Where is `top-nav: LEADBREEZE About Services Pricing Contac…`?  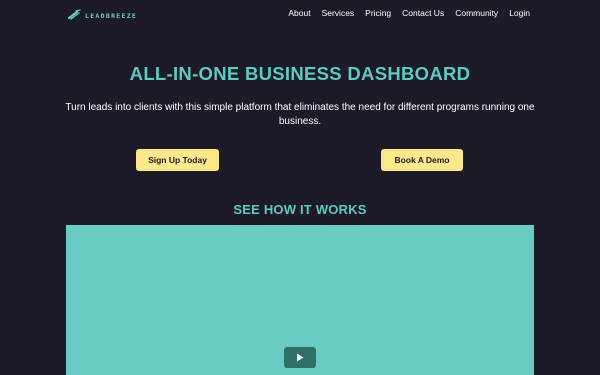 top-nav: LEADBREEZE About Services Pricing Contac… is located at coordinates (300, 14).